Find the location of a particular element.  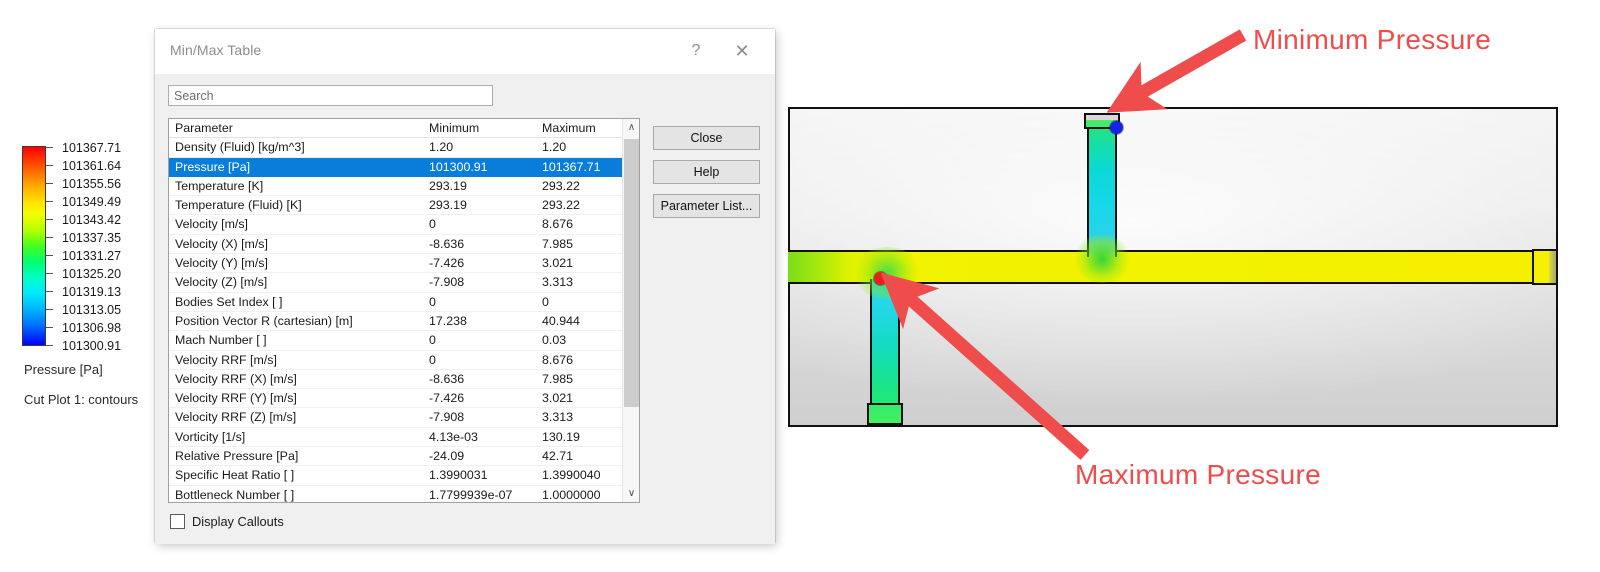

parameter-name-cell: Velocity [m/s] is located at coordinates (296, 224).